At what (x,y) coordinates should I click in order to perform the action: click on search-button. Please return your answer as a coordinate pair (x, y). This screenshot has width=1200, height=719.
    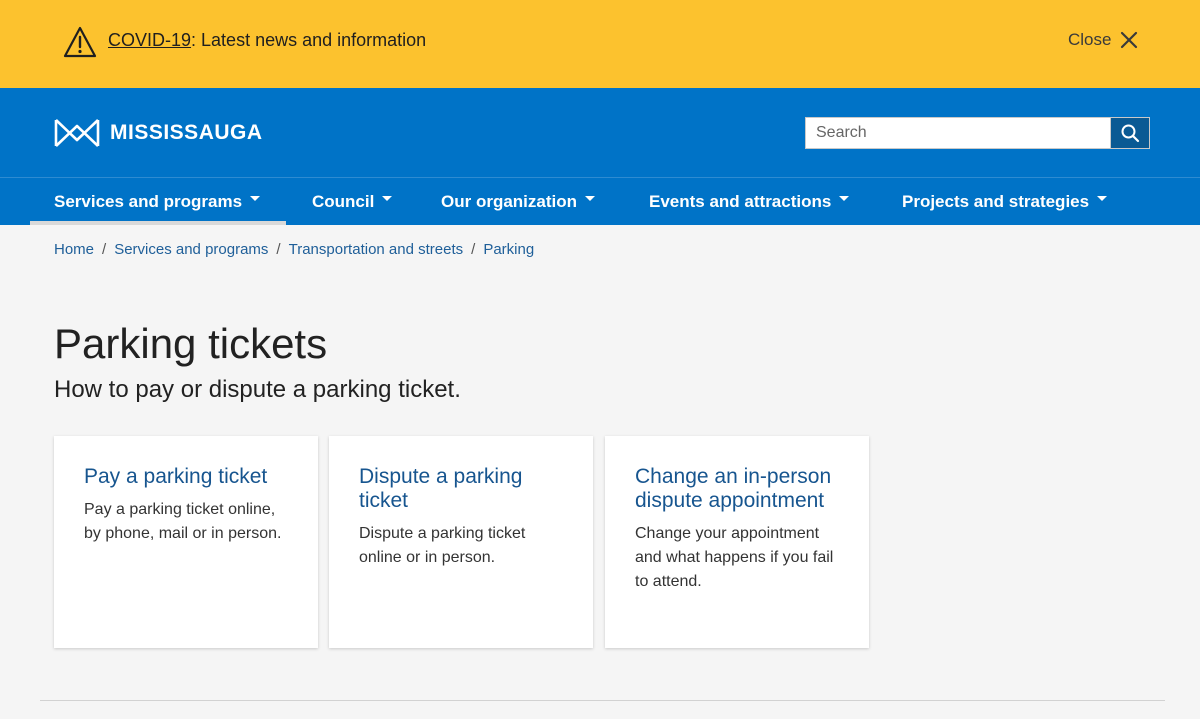
    Looking at the image, I should click on (1130, 133).